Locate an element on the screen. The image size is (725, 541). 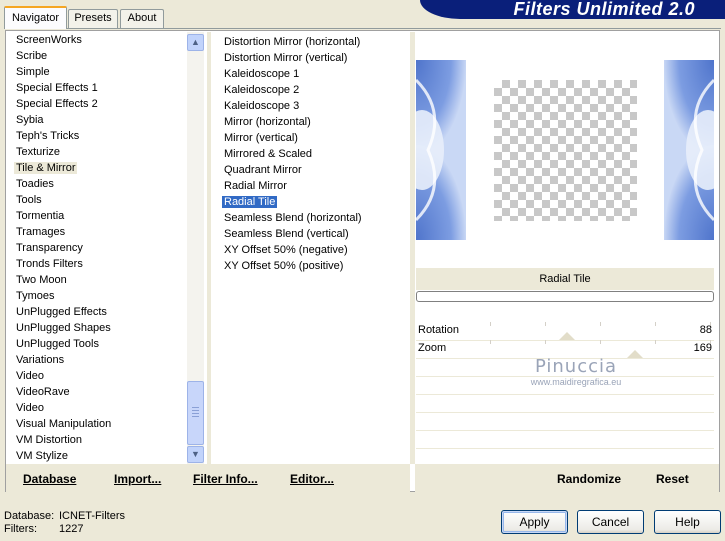
category-item: Tools is located at coordinates (96, 200).